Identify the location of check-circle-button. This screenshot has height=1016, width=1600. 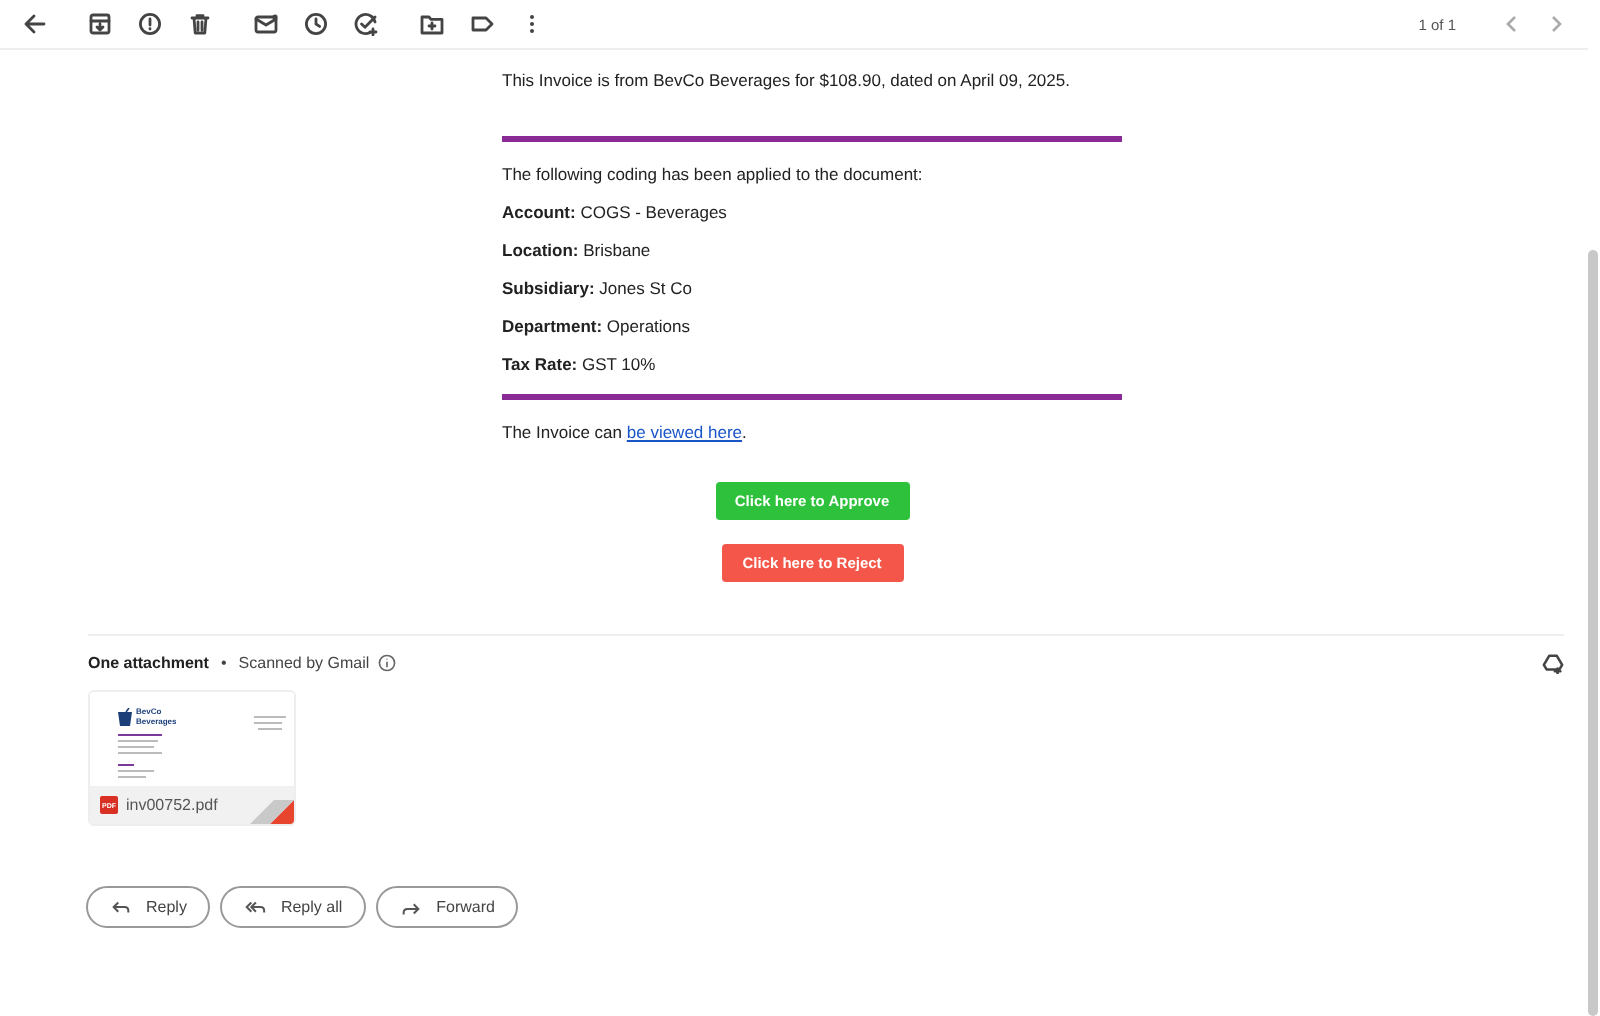
(367, 24).